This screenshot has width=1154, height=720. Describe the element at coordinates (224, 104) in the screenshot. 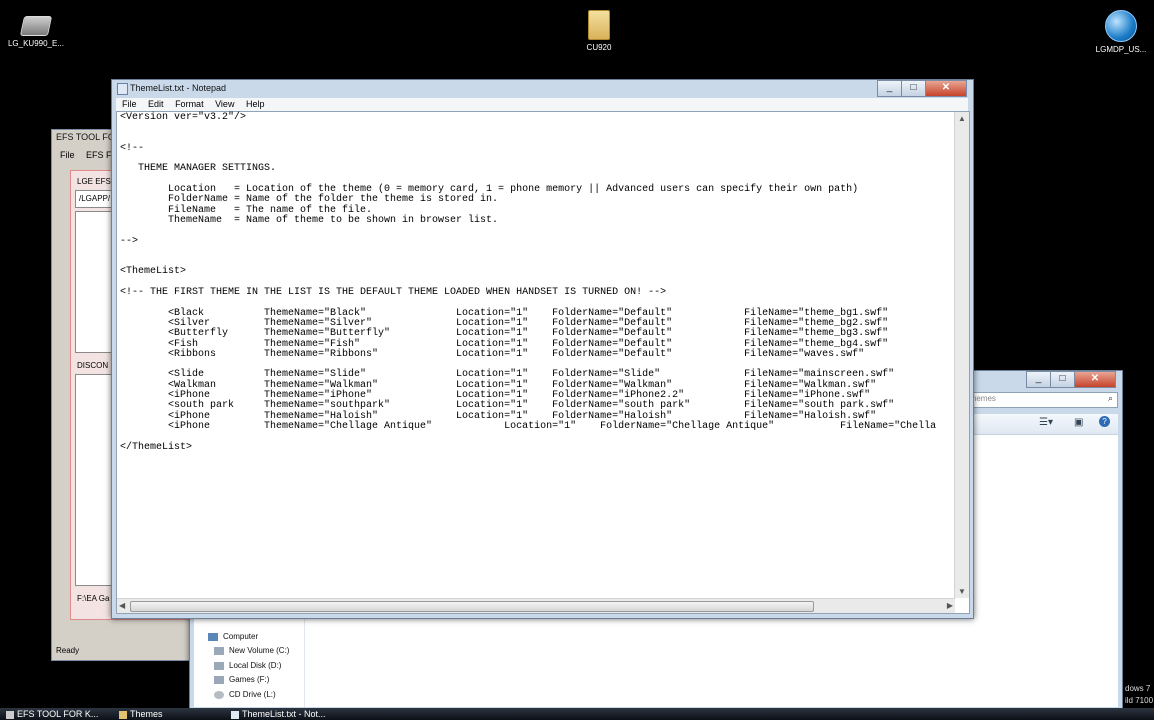

I see `menu-view: View` at that location.